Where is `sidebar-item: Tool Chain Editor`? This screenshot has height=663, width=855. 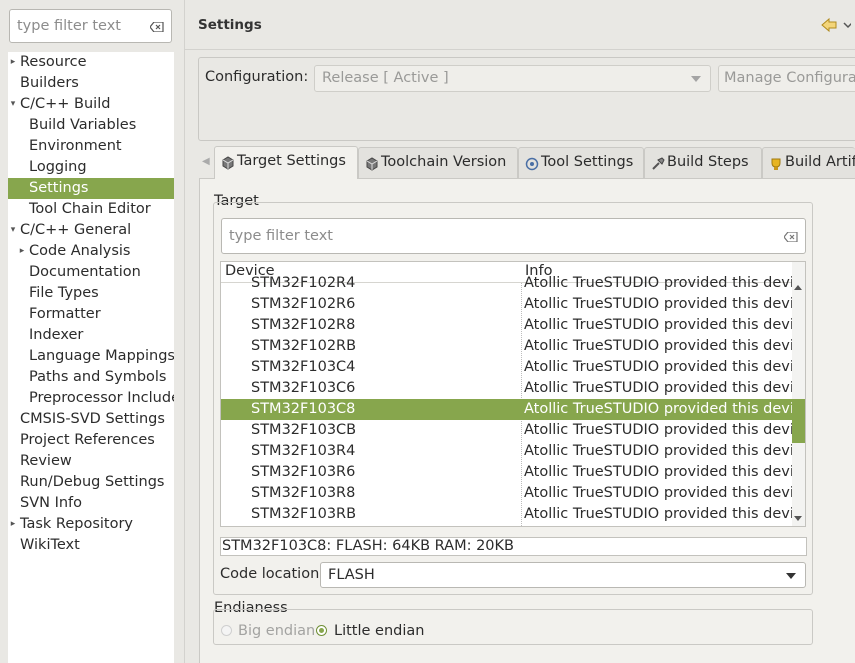
sidebar-item: Tool Chain Editor is located at coordinates (91, 209).